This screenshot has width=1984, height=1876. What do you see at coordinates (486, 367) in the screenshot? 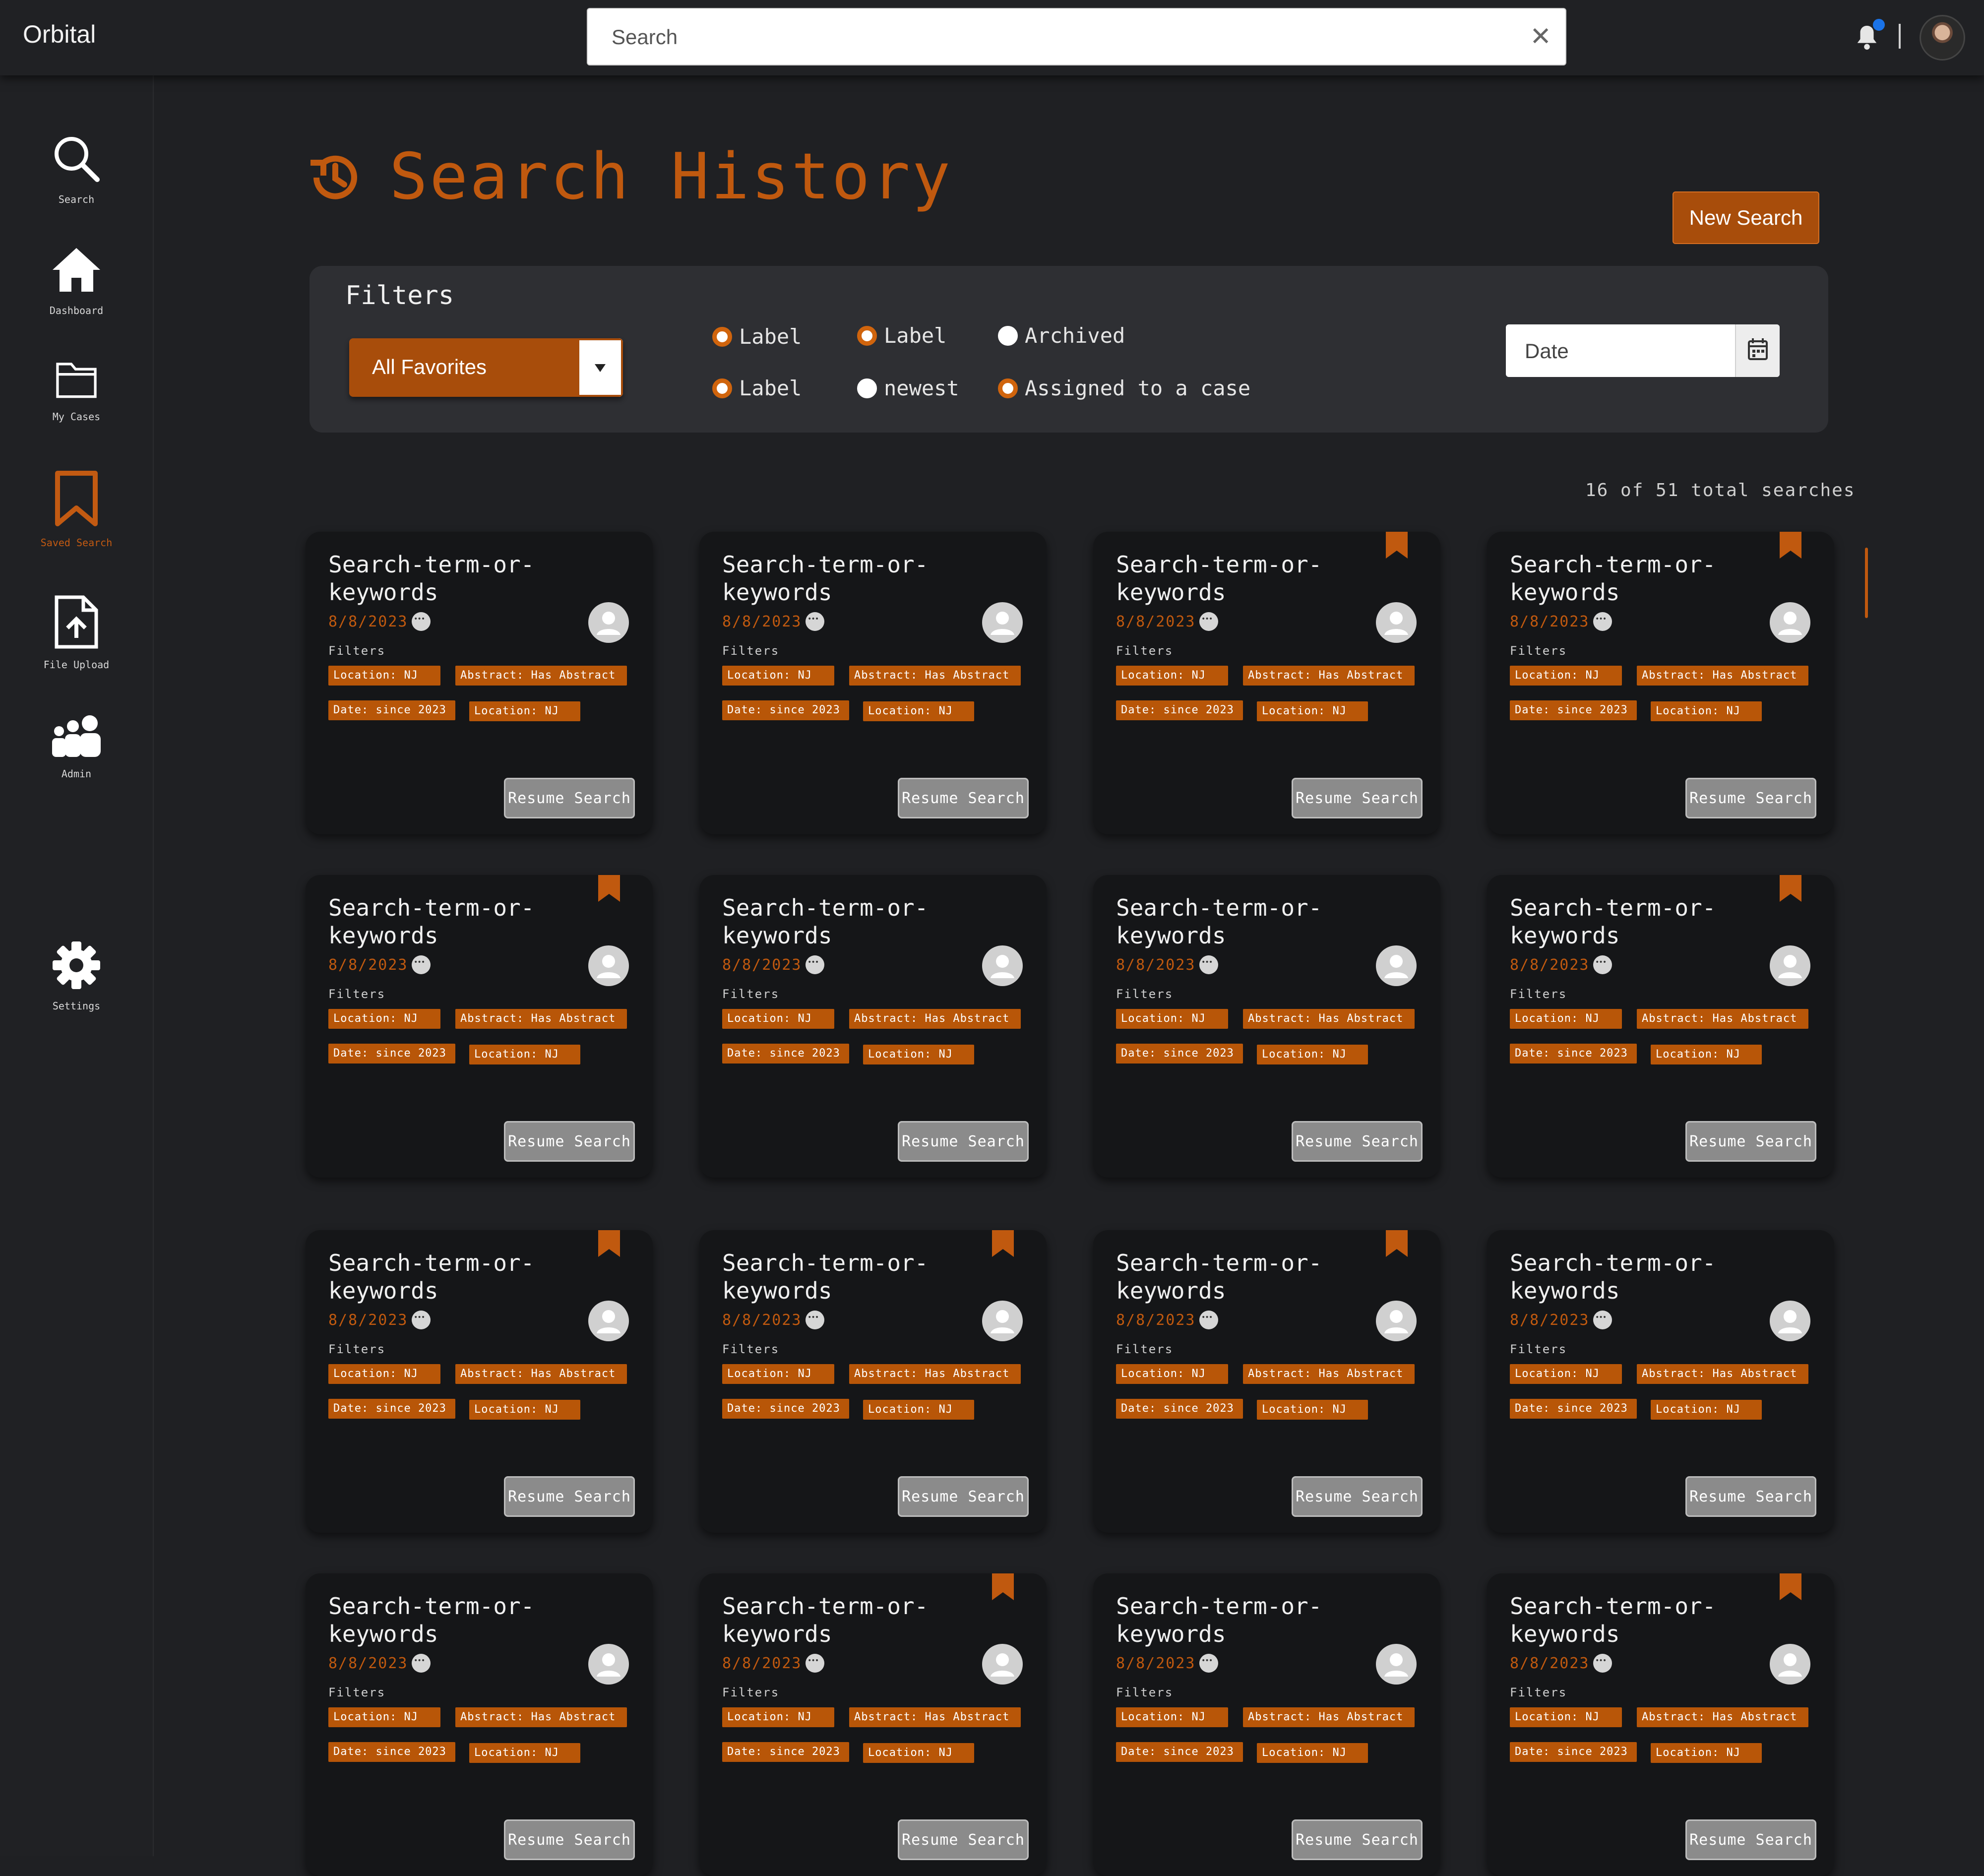
I see `favorites-dropdown: All Favorites` at bounding box center [486, 367].